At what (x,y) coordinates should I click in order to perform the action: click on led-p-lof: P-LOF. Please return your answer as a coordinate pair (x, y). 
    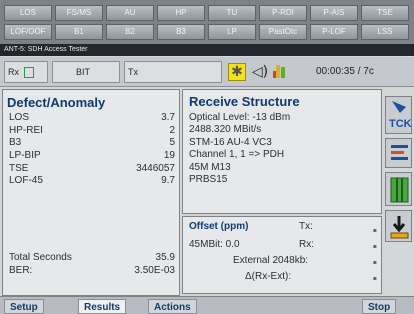
    Looking at the image, I should click on (334, 32).